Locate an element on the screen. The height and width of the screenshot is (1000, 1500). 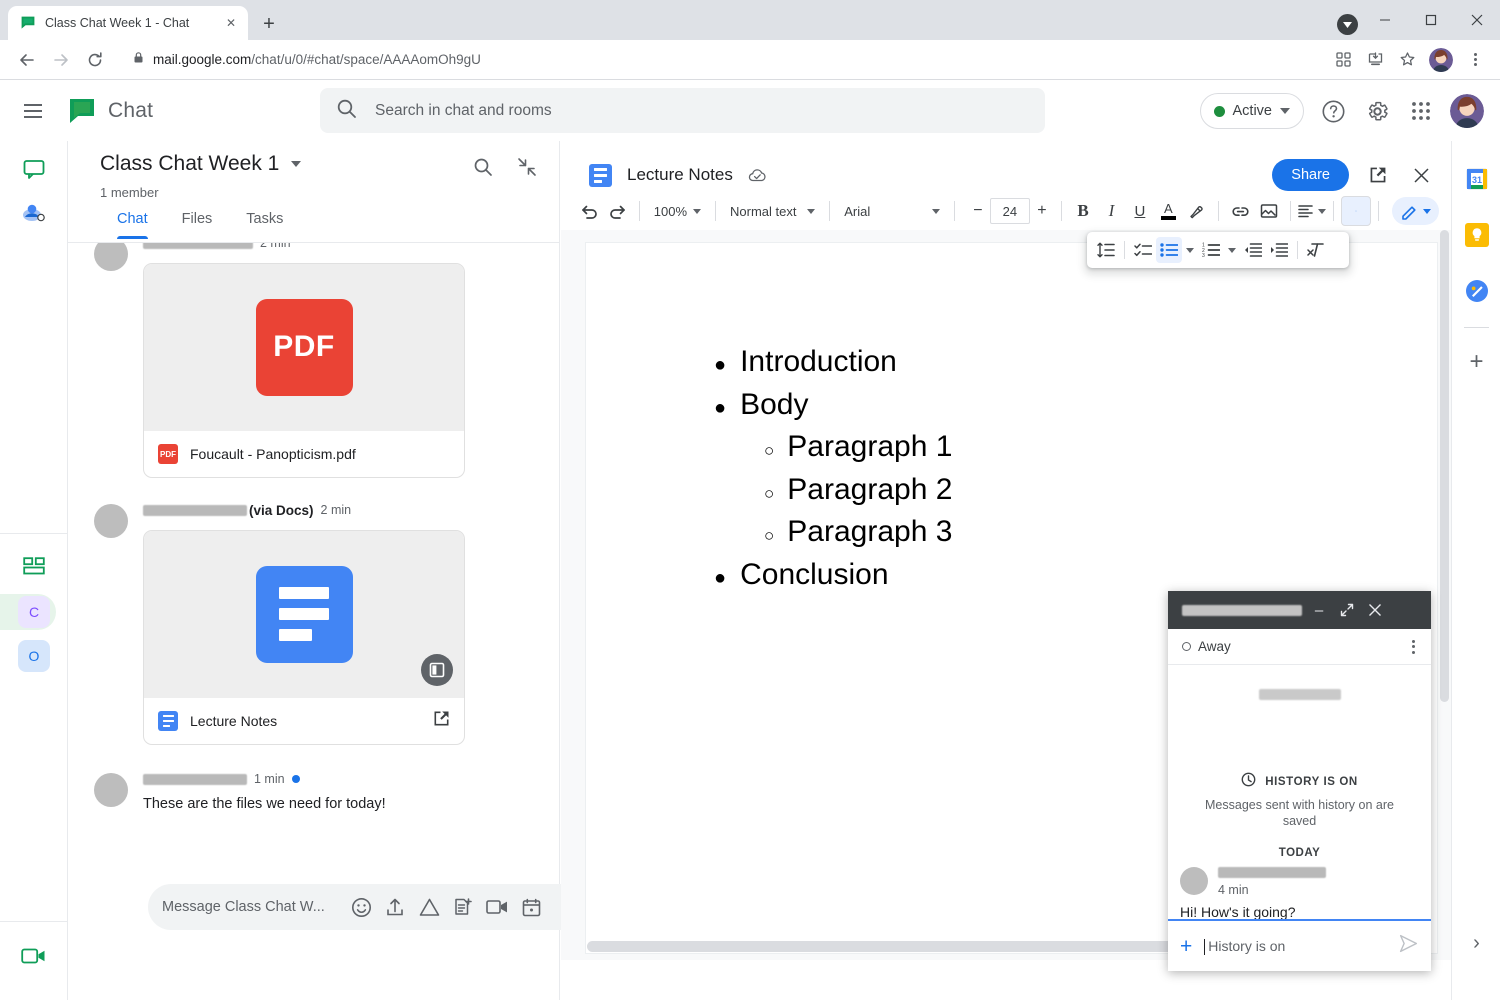
new-tab-button: + is located at coordinates (269, 24).